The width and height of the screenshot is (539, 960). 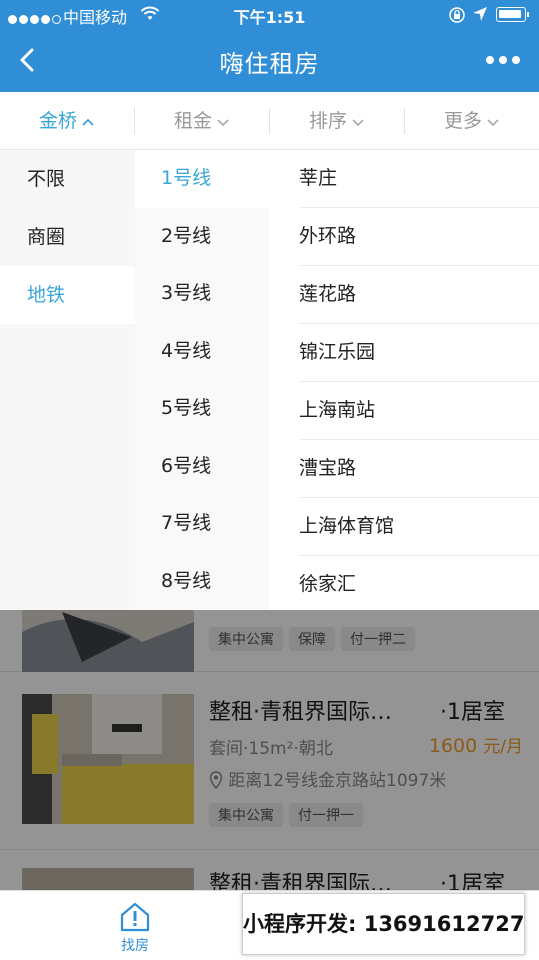 I want to click on tab-find-house: 找房, so click(x=135, y=923).